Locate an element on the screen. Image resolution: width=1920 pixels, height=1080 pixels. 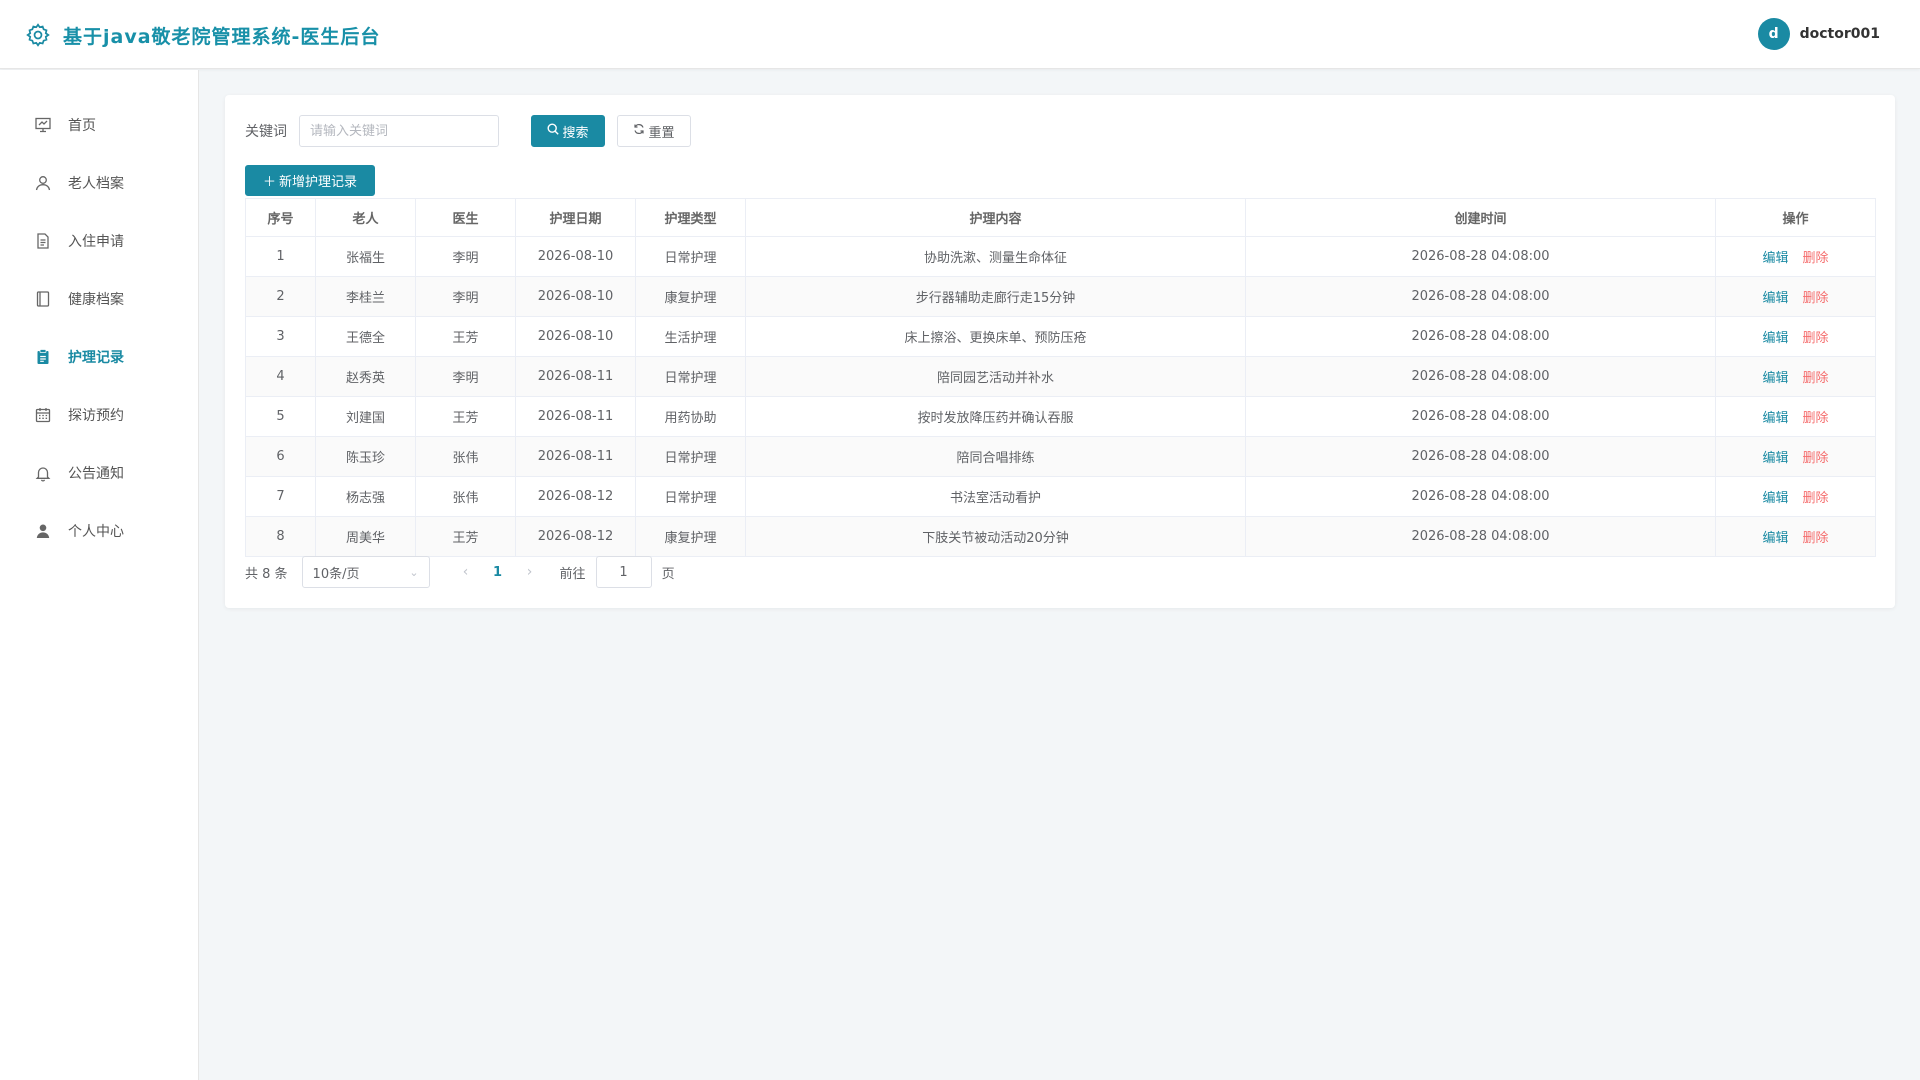
cell-content: 床上擦浴、更换床单、预防压疮 is located at coordinates (995, 336).